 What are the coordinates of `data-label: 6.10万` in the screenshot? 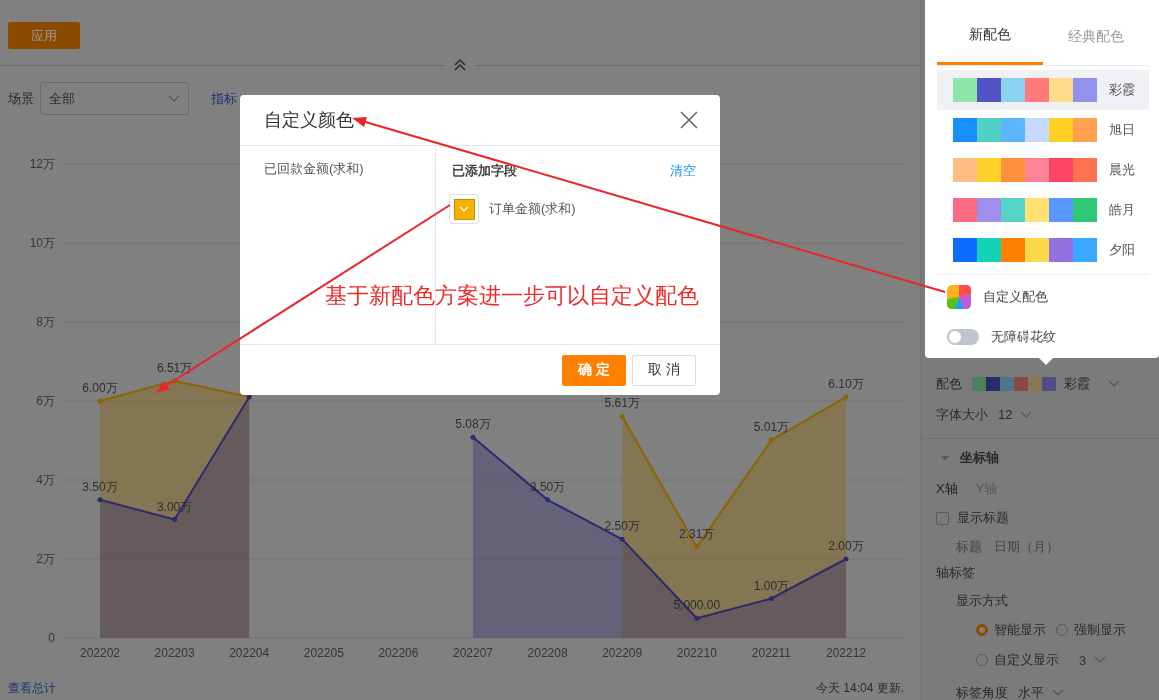 It's located at (846, 384).